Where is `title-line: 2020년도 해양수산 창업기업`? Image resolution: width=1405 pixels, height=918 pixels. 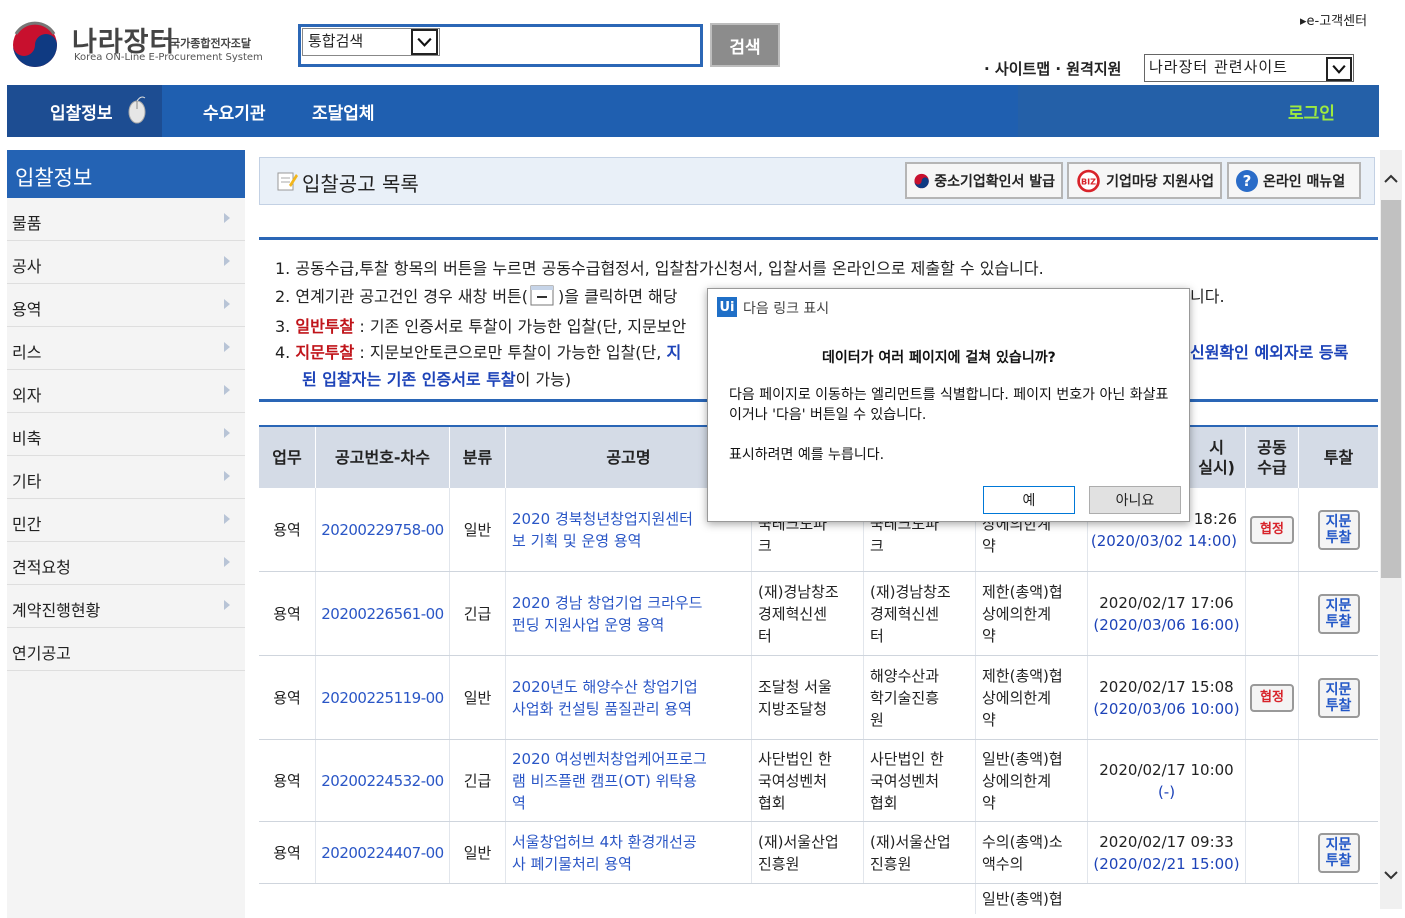
title-line: 2020년도 해양수산 창업기업 is located at coordinates (605, 686).